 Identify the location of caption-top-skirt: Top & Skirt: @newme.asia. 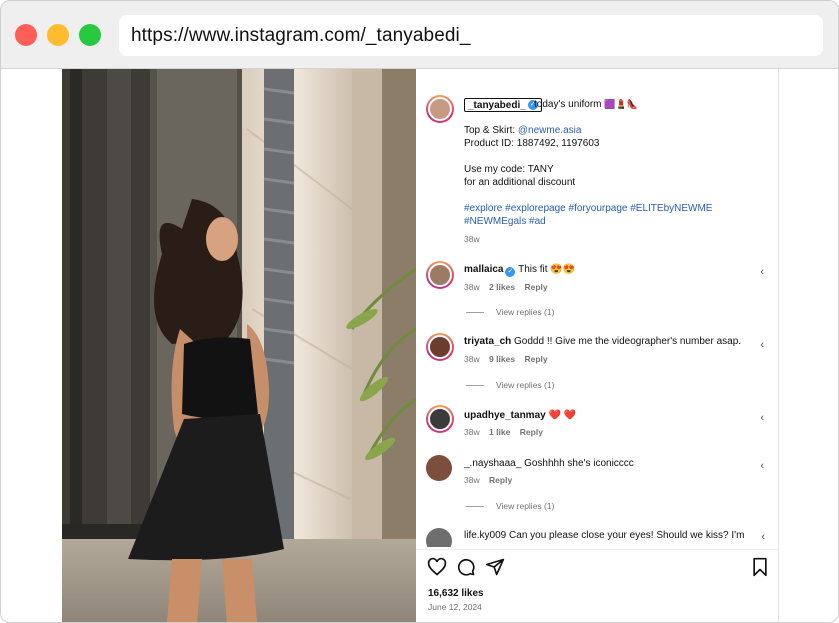
(522, 130).